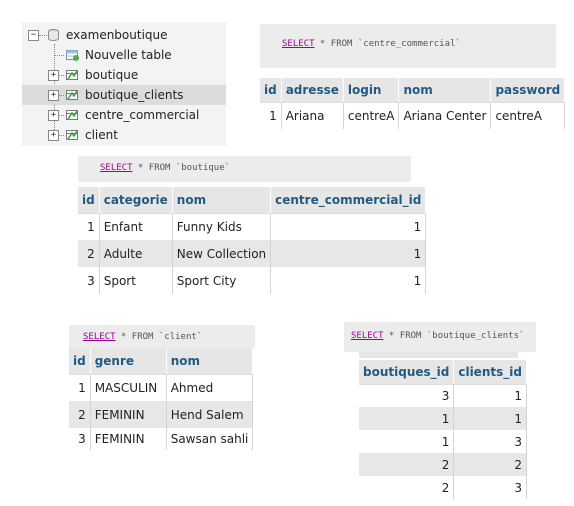 This screenshot has height=506, width=574. I want to click on table-row: 3 FEMININ Sawsan sahli, so click(161, 439).